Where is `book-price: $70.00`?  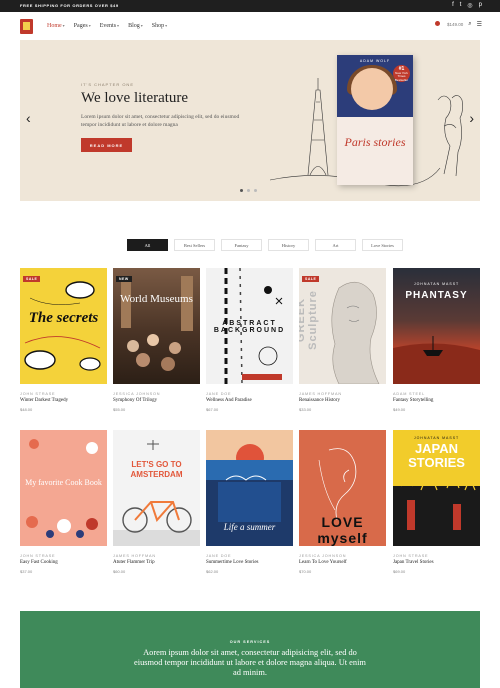
book-price: $70.00 is located at coordinates (305, 571).